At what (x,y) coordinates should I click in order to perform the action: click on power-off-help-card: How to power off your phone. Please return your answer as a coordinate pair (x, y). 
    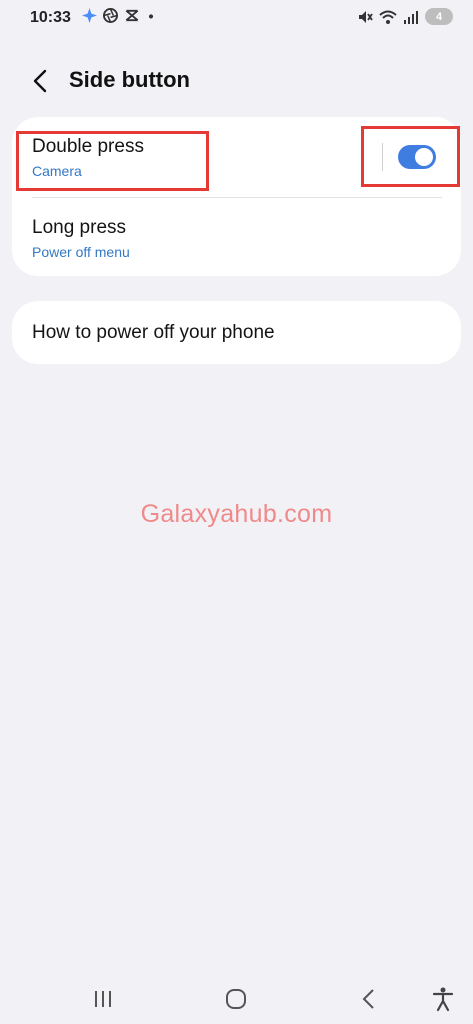
    Looking at the image, I should click on (236, 332).